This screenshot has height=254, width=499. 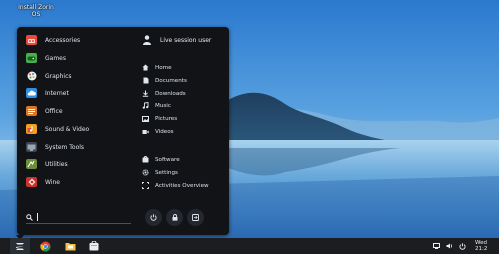 I want to click on category-office: Office, so click(x=44, y=111).